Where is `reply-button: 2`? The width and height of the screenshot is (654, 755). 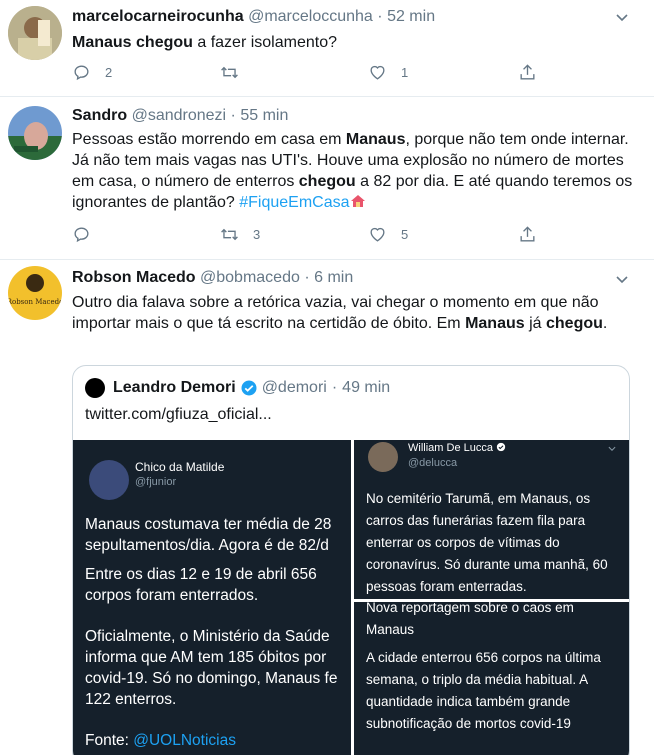
reply-button: 2 is located at coordinates (92, 72).